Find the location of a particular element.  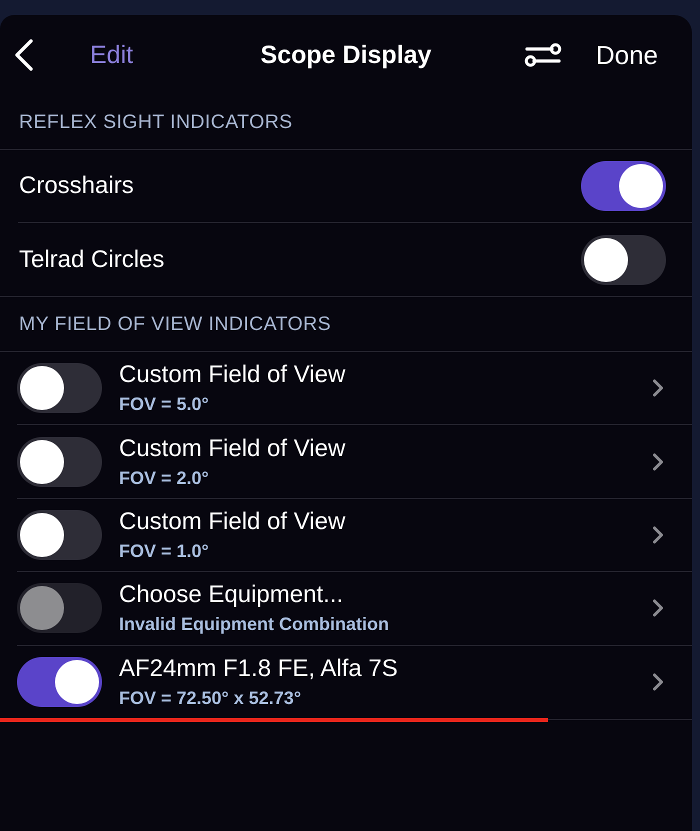

row-subtitle: FOV = 2.0° is located at coordinates (164, 477).